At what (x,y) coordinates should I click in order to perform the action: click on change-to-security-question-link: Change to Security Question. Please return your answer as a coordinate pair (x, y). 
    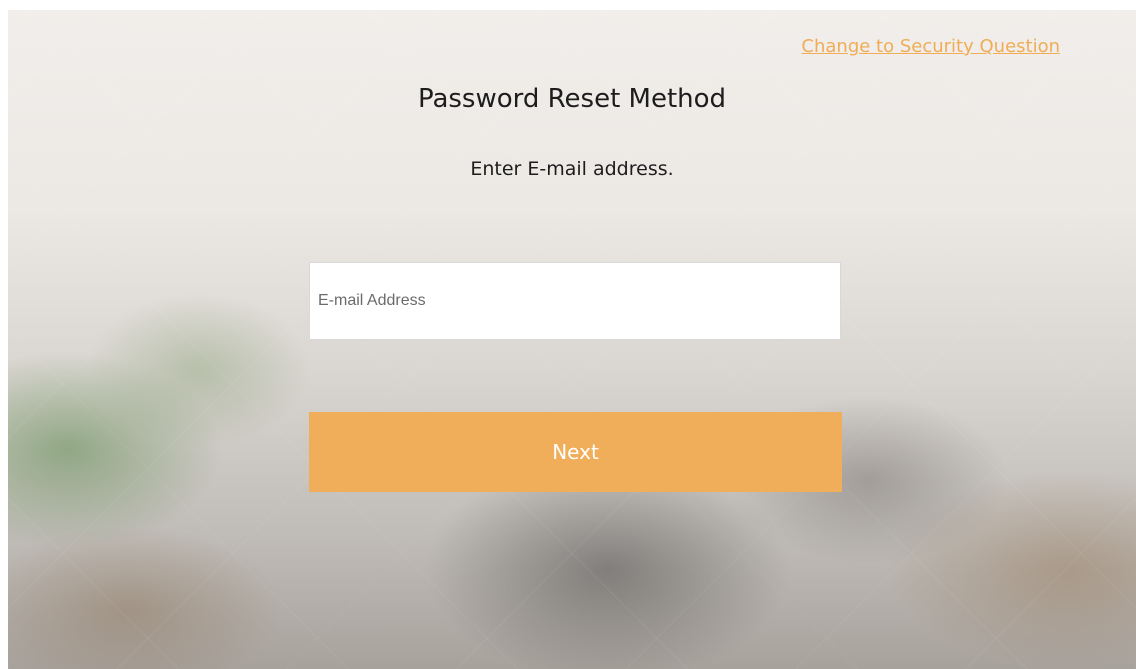
    Looking at the image, I should click on (930, 46).